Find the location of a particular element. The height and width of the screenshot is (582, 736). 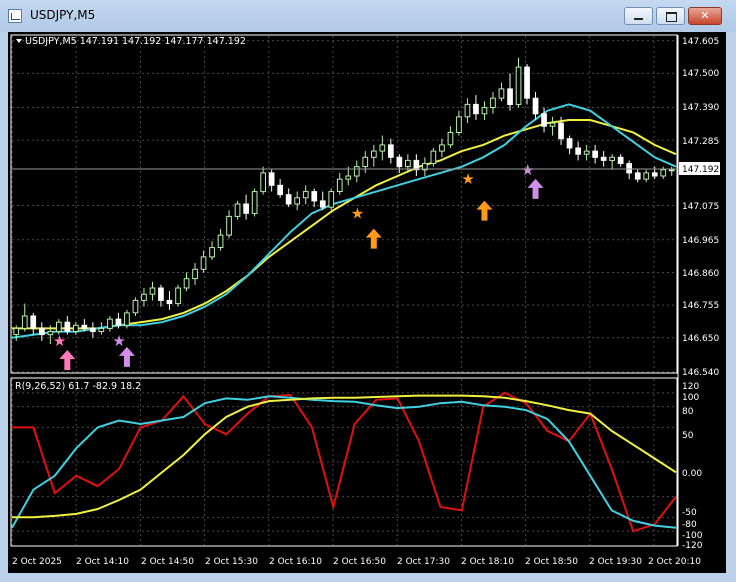

price-tick-label: 147.285 is located at coordinates (700, 142).